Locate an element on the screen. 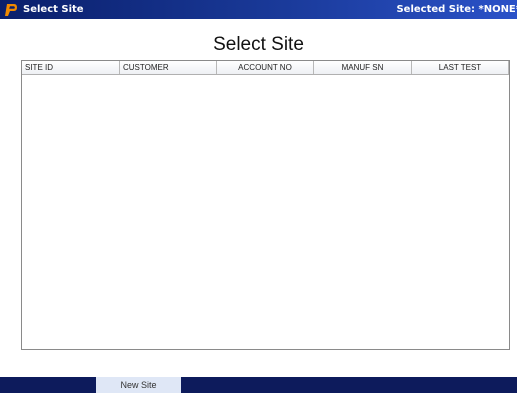 The height and width of the screenshot is (393, 517). app-logo-icon is located at coordinates (11, 10).